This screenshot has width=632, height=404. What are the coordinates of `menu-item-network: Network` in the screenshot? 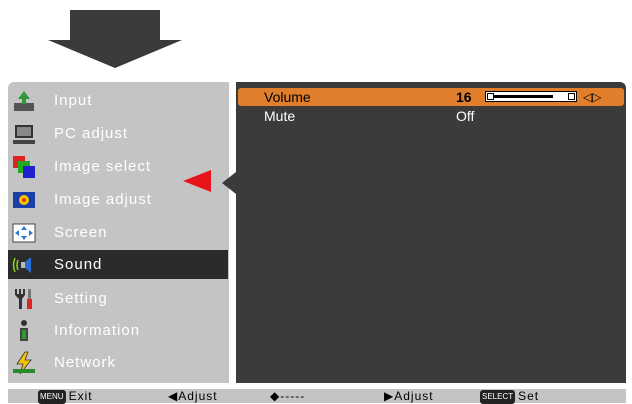 It's located at (117, 362).